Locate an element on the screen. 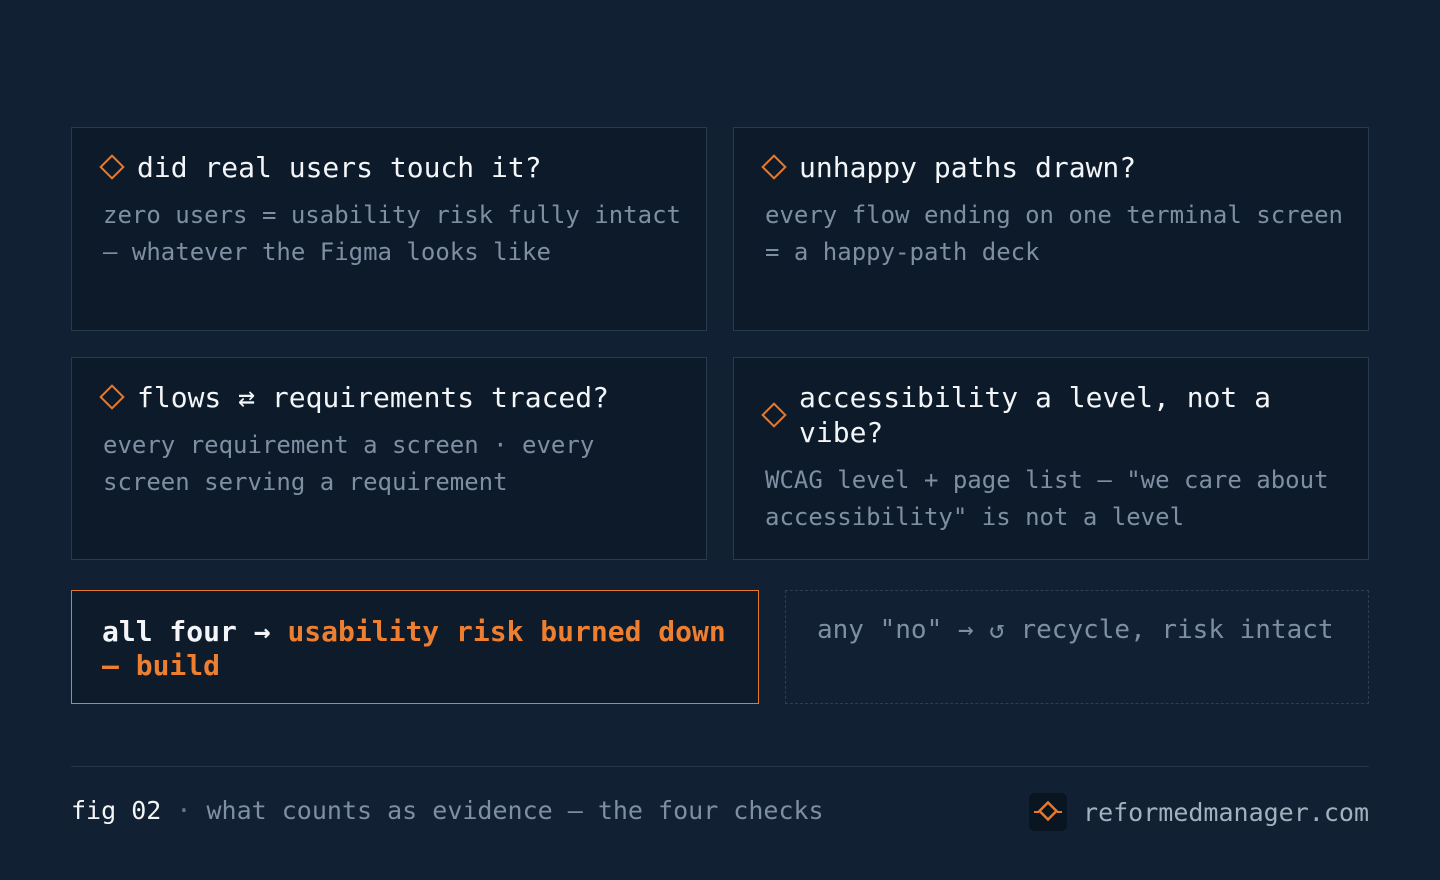 The width and height of the screenshot is (1440, 880). check-title-row: unhappy paths drawn? is located at coordinates (1050, 167).